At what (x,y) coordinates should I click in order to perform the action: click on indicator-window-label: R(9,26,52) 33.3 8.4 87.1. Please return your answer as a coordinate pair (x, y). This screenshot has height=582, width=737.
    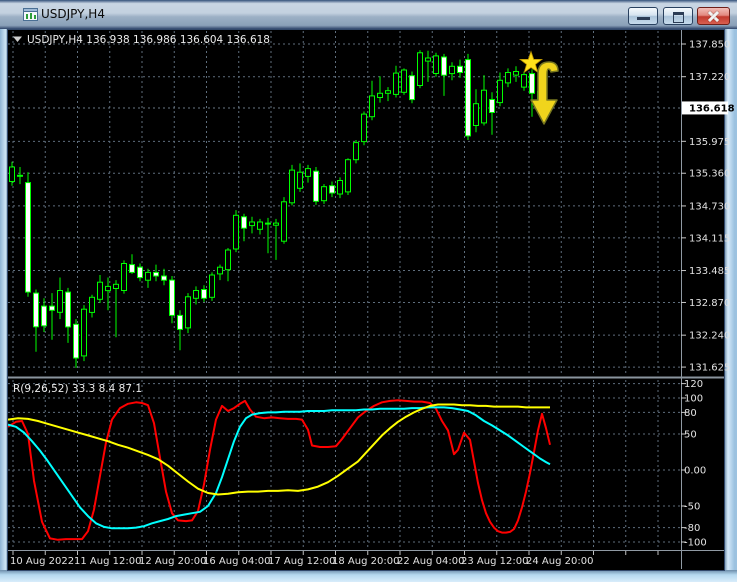
    Looking at the image, I should click on (77, 389).